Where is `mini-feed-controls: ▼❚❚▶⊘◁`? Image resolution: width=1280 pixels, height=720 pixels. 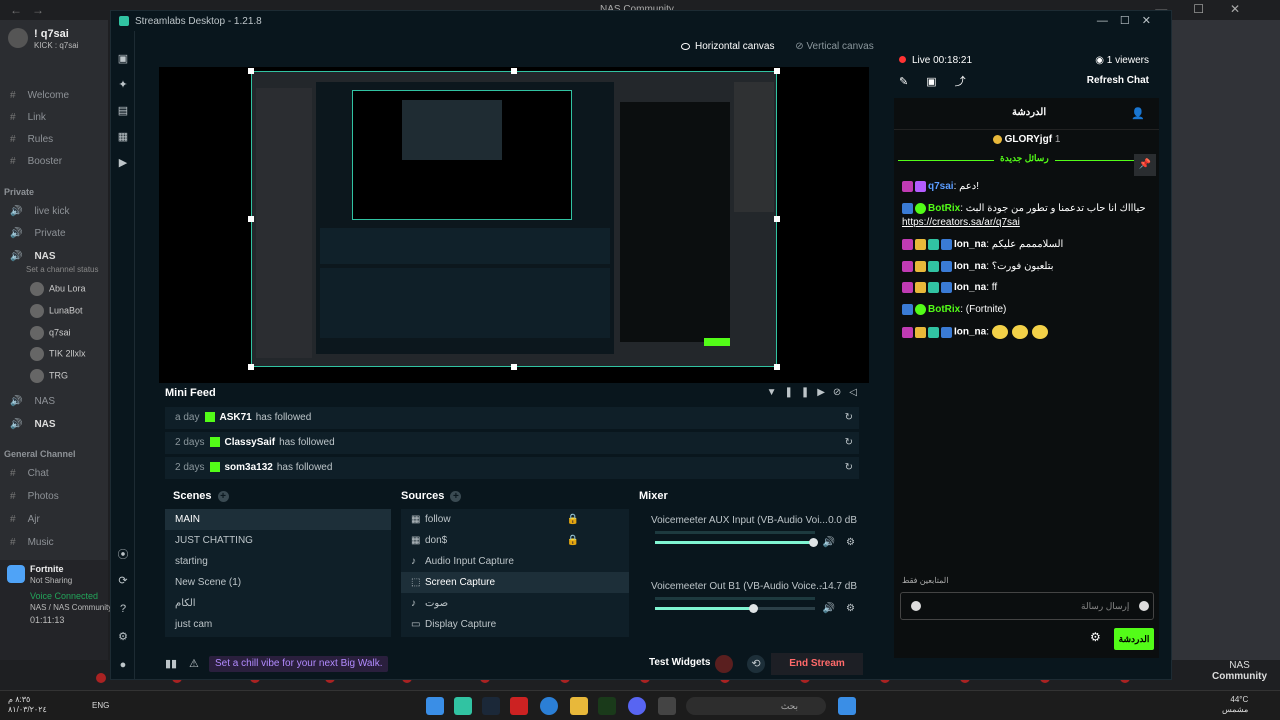
mini-feed-controls: ▼❚❚▶⊘◁ is located at coordinates (816, 392).